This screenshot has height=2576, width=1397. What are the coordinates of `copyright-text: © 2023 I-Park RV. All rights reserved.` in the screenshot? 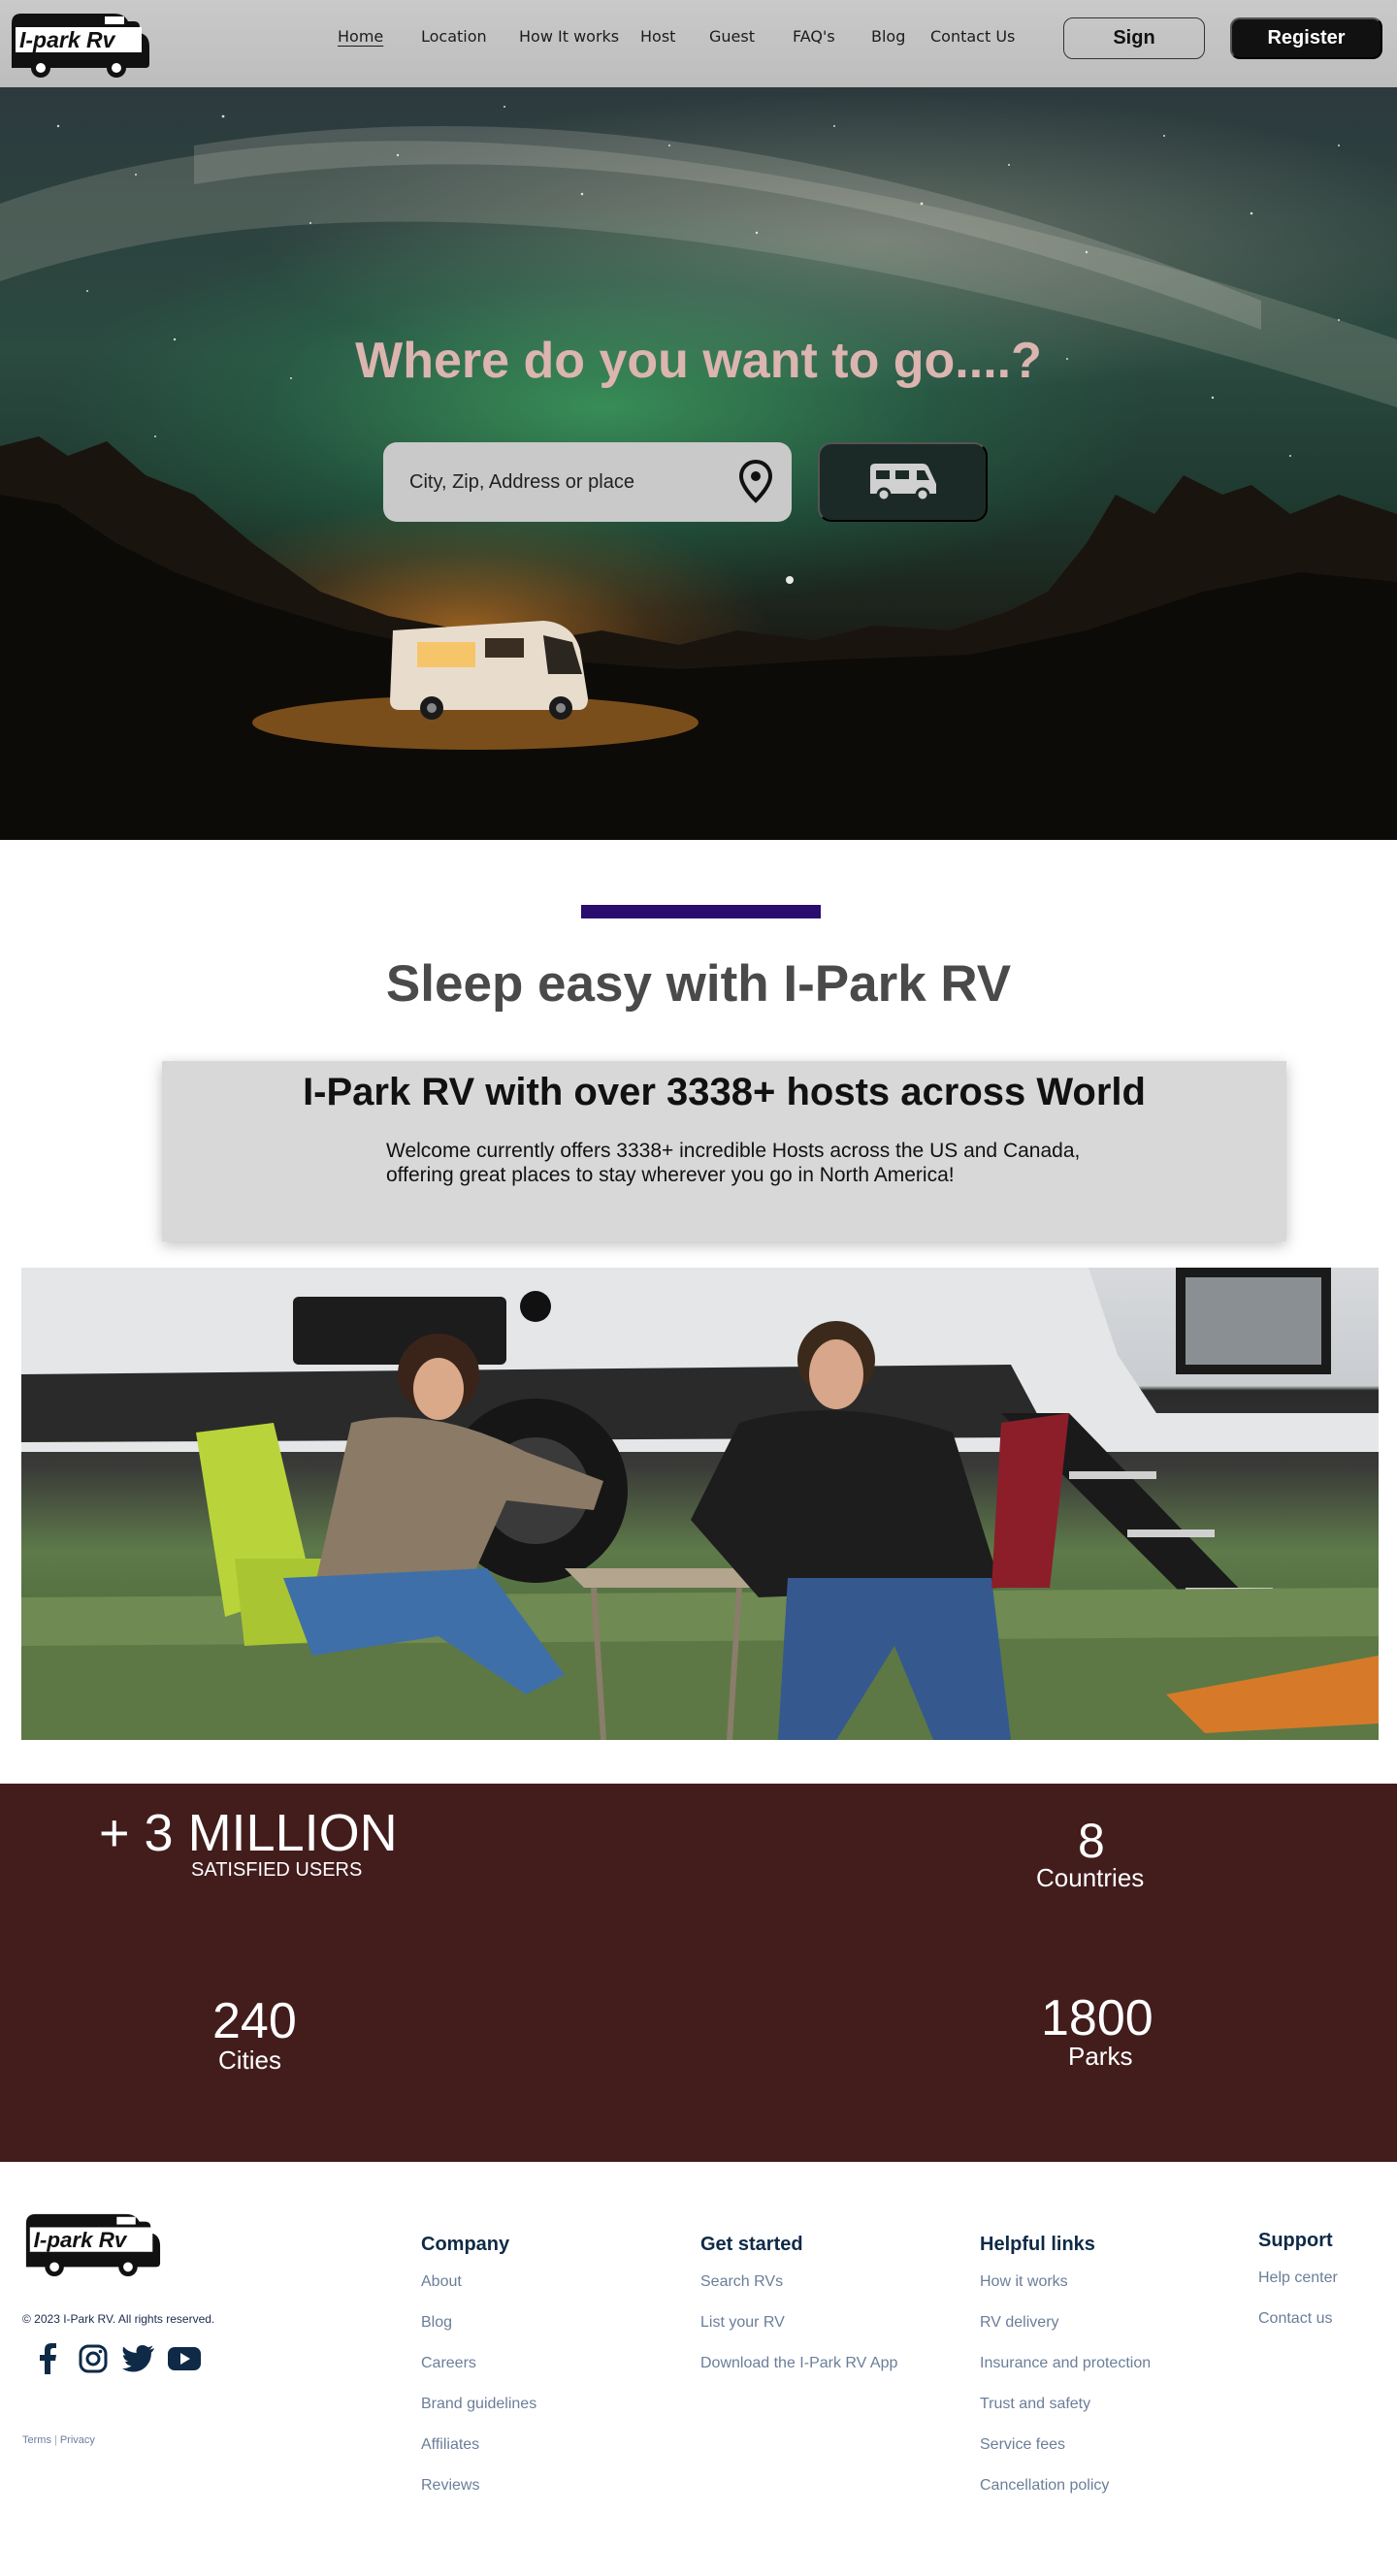 It's located at (118, 2319).